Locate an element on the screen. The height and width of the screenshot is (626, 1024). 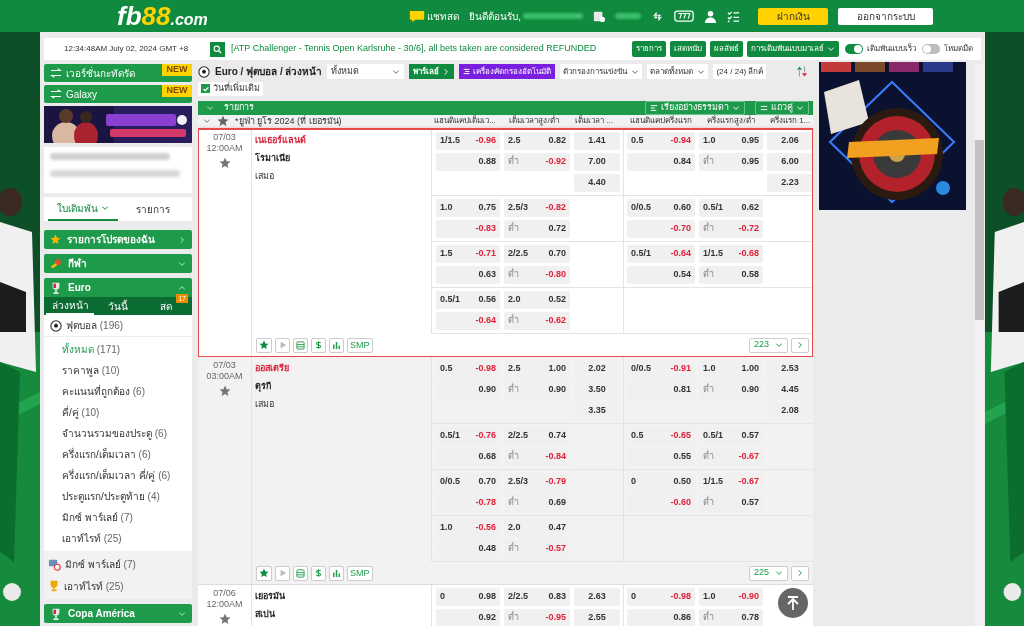
view-dropdown: แถวคู่ is located at coordinates (782, 107).